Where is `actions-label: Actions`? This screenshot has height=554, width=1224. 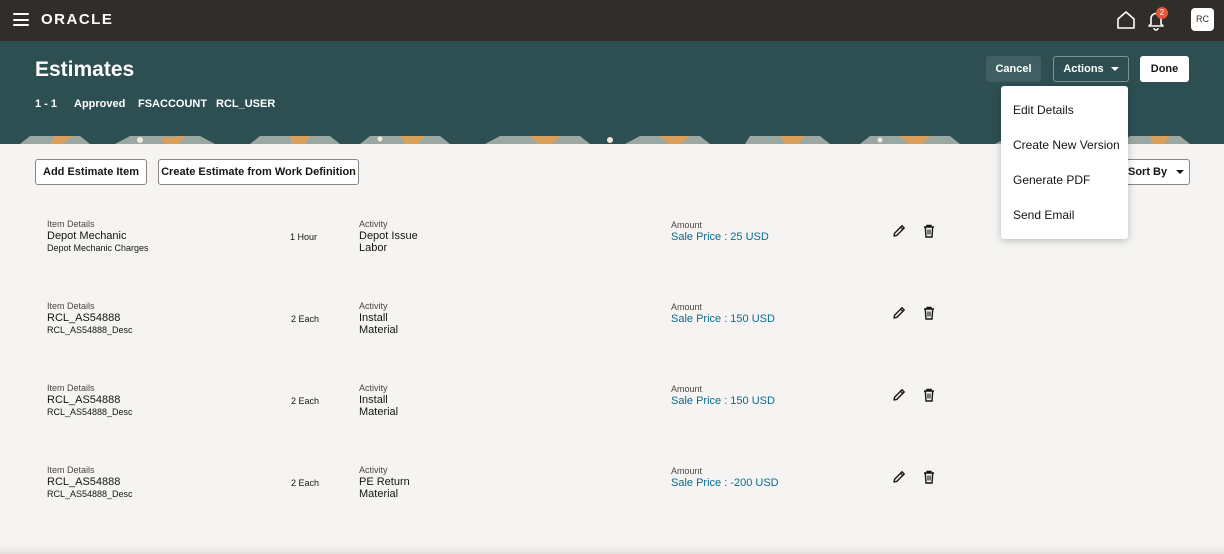
actions-label: Actions is located at coordinates (1083, 69).